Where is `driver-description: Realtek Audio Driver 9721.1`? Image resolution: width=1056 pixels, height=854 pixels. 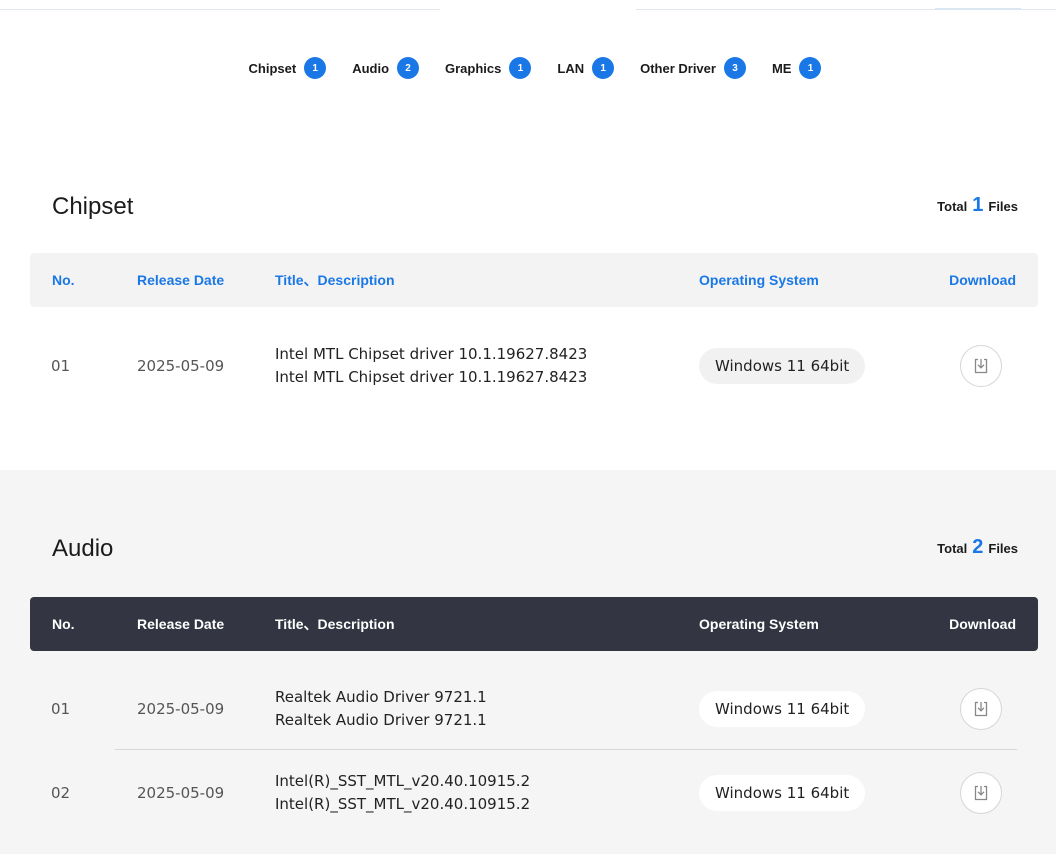
driver-description: Realtek Audio Driver 9721.1 is located at coordinates (381, 720).